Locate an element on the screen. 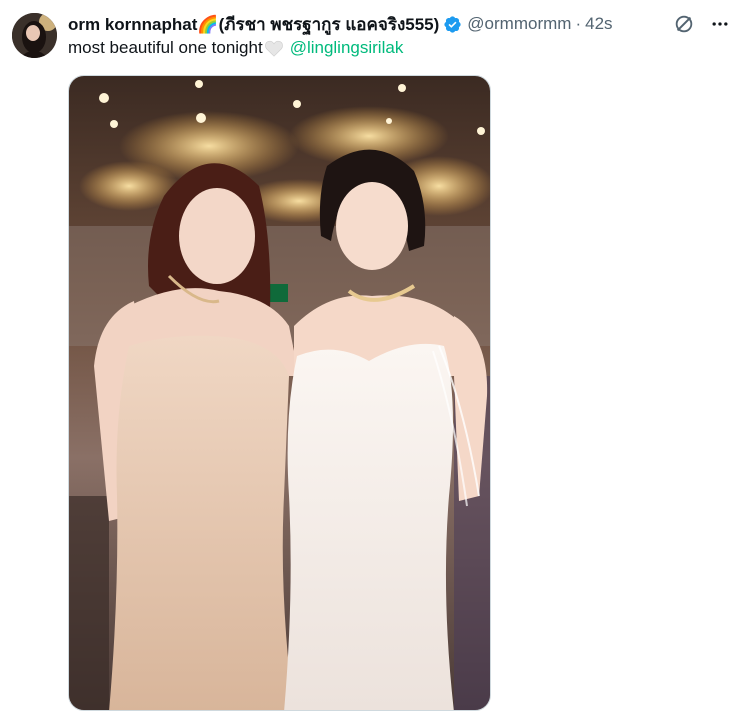 This screenshot has height=717, width=746. tweet-actions is located at coordinates (702, 24).